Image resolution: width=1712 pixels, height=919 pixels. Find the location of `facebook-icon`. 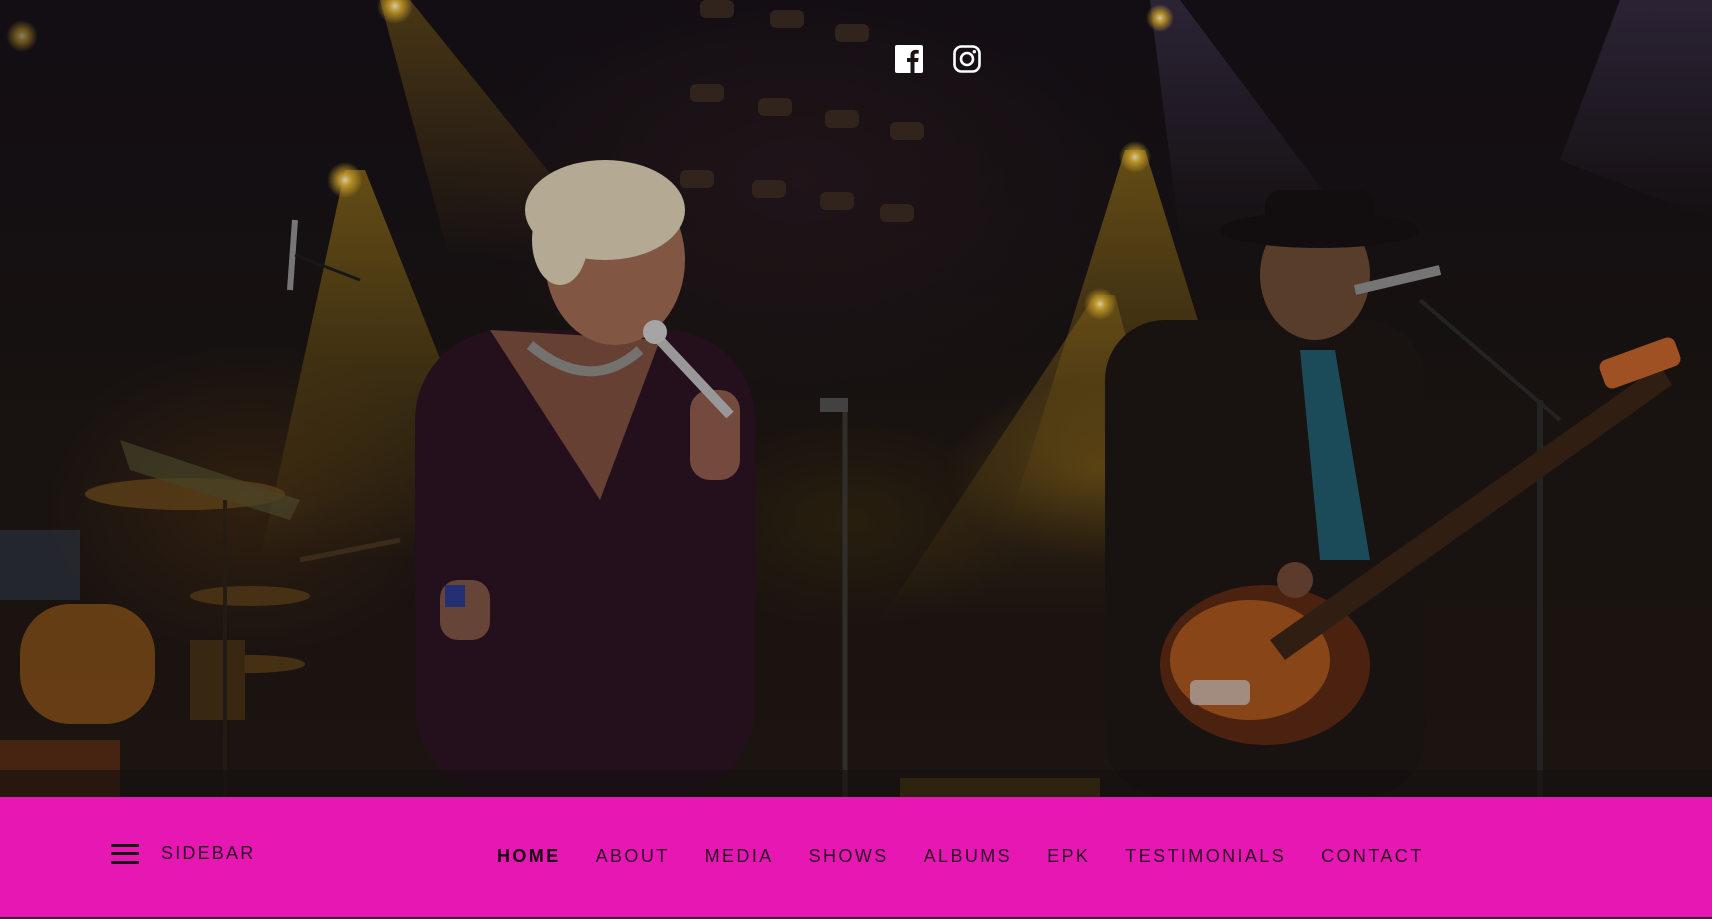

facebook-icon is located at coordinates (909, 59).